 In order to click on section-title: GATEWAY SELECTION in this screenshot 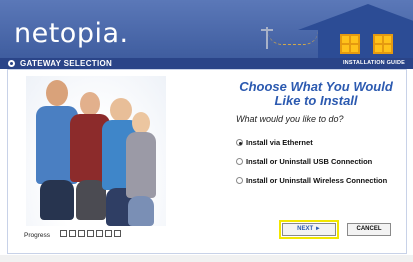, I will do `click(66, 63)`.